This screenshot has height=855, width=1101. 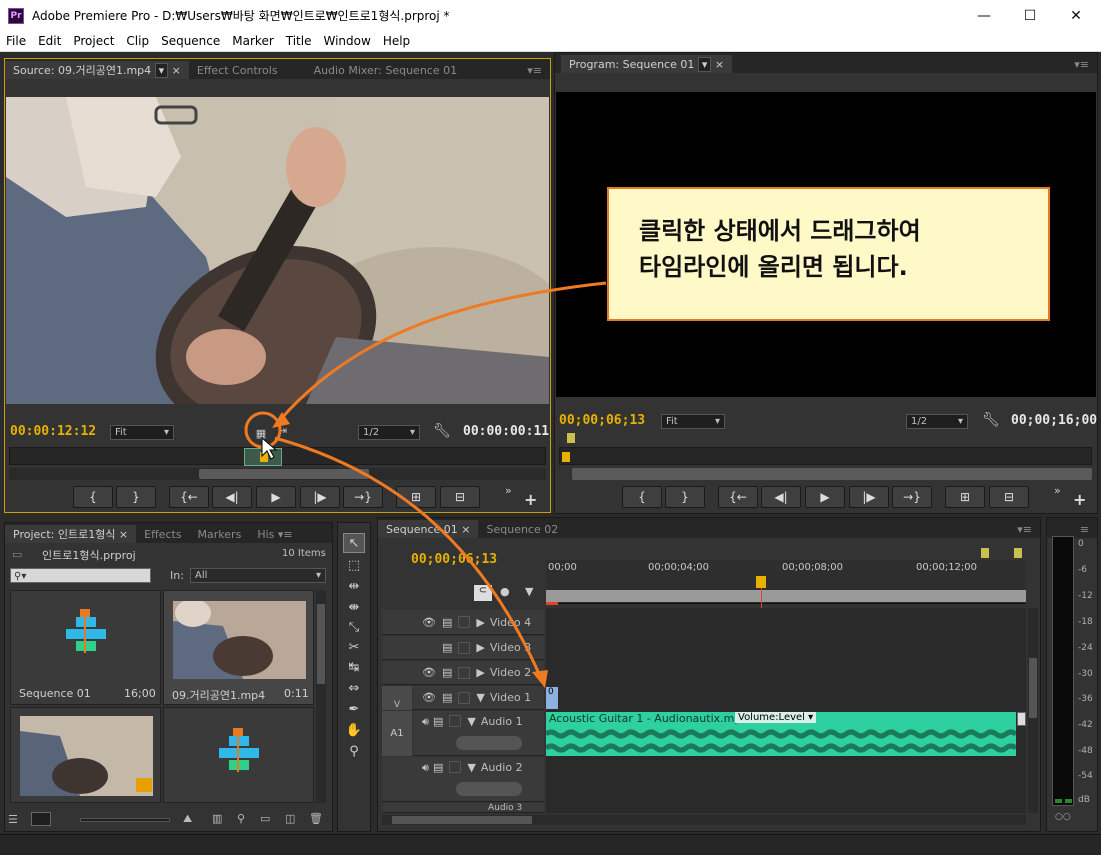 I want to click on arrow-icon-to-timeline, so click(x=408, y=556).